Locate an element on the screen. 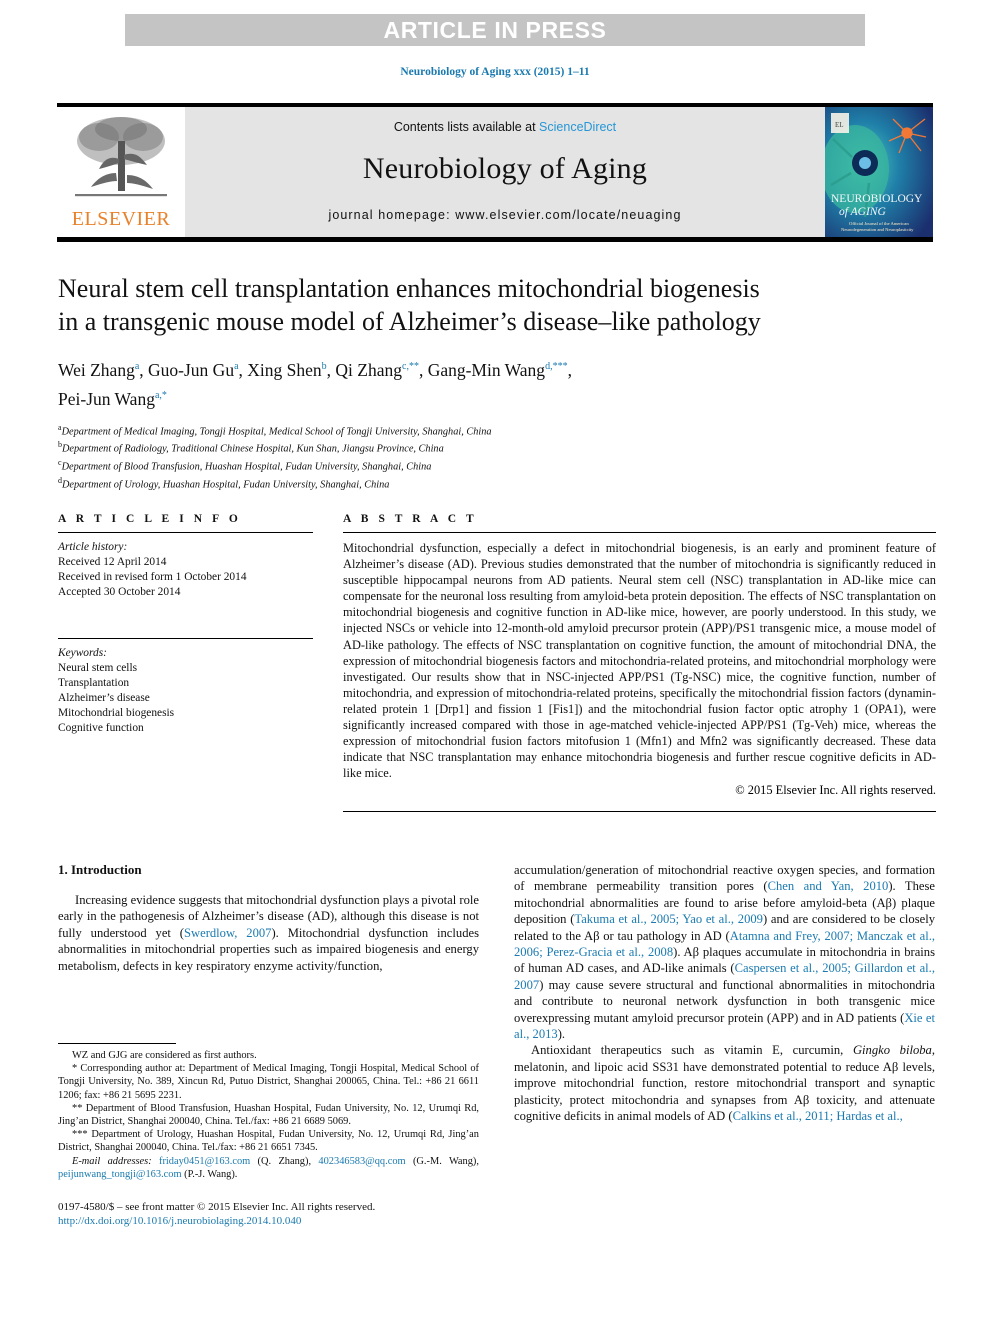 This screenshot has width=990, height=1320. email-link: peijunwang_tongji@163.com is located at coordinates (120, 1174).